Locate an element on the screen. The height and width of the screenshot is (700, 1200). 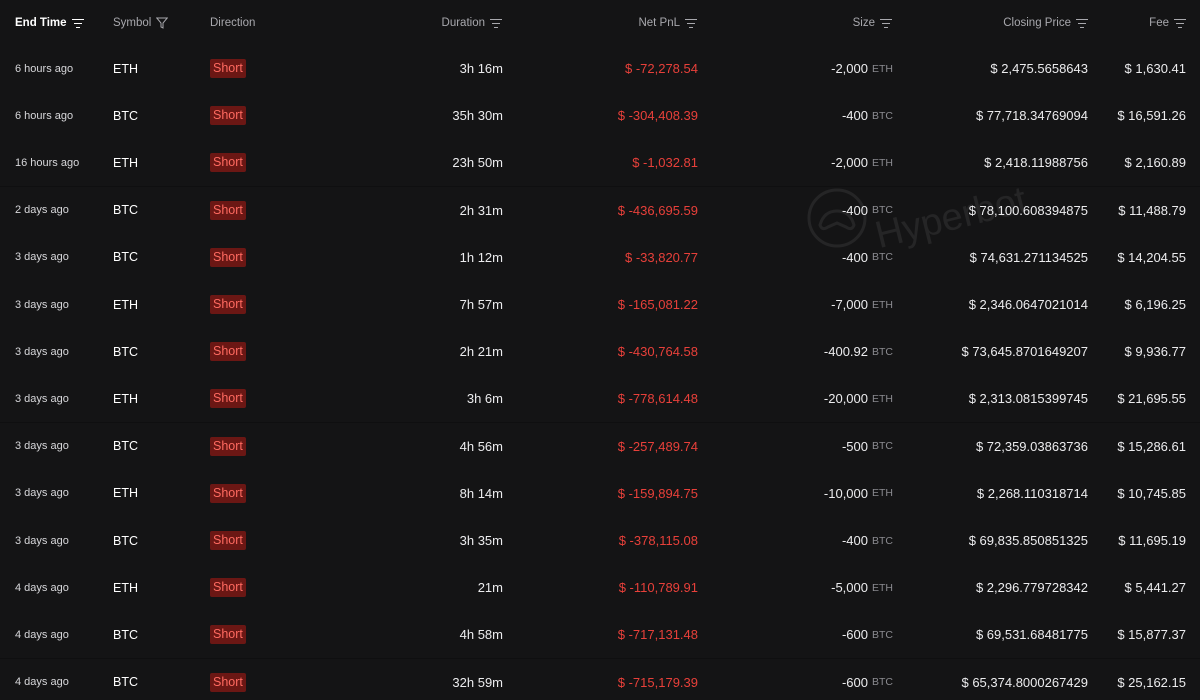
header-fee-label: Fee is located at coordinates (1159, 23).